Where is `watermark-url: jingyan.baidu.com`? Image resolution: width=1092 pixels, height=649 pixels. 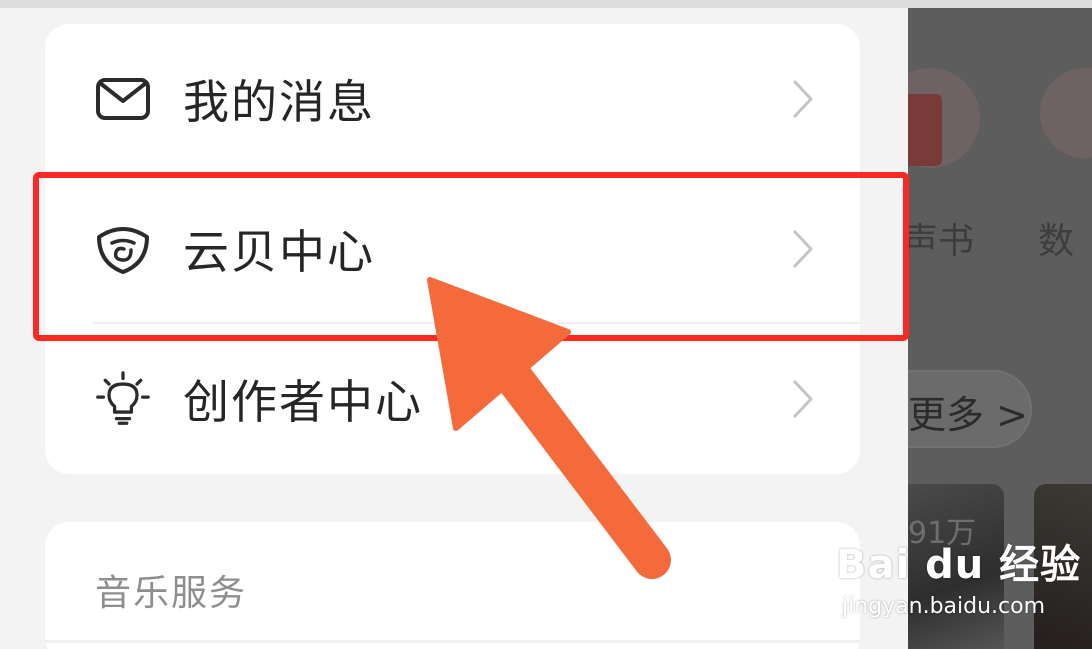
watermark-url: jingyan.baidu.com is located at coordinates (944, 606).